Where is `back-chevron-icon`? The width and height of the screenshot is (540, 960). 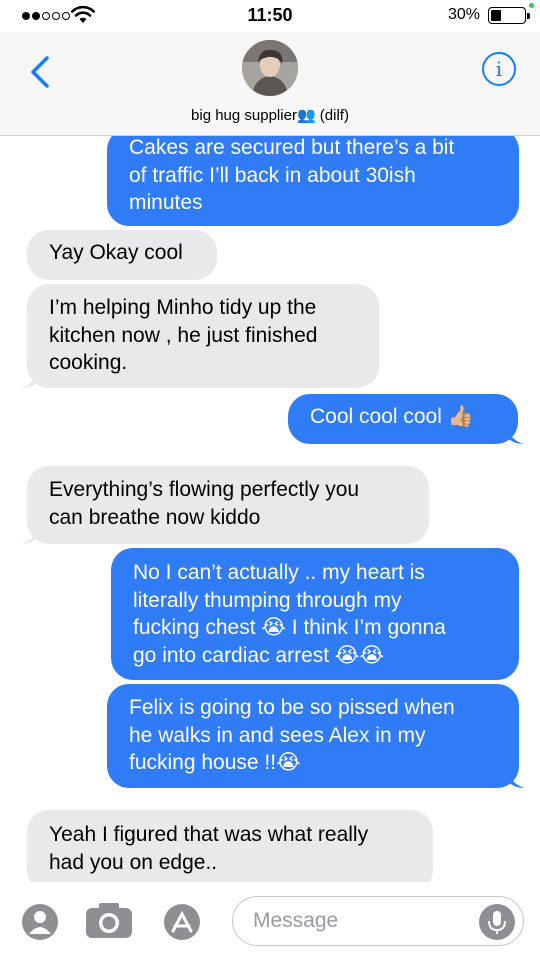
back-chevron-icon is located at coordinates (41, 72).